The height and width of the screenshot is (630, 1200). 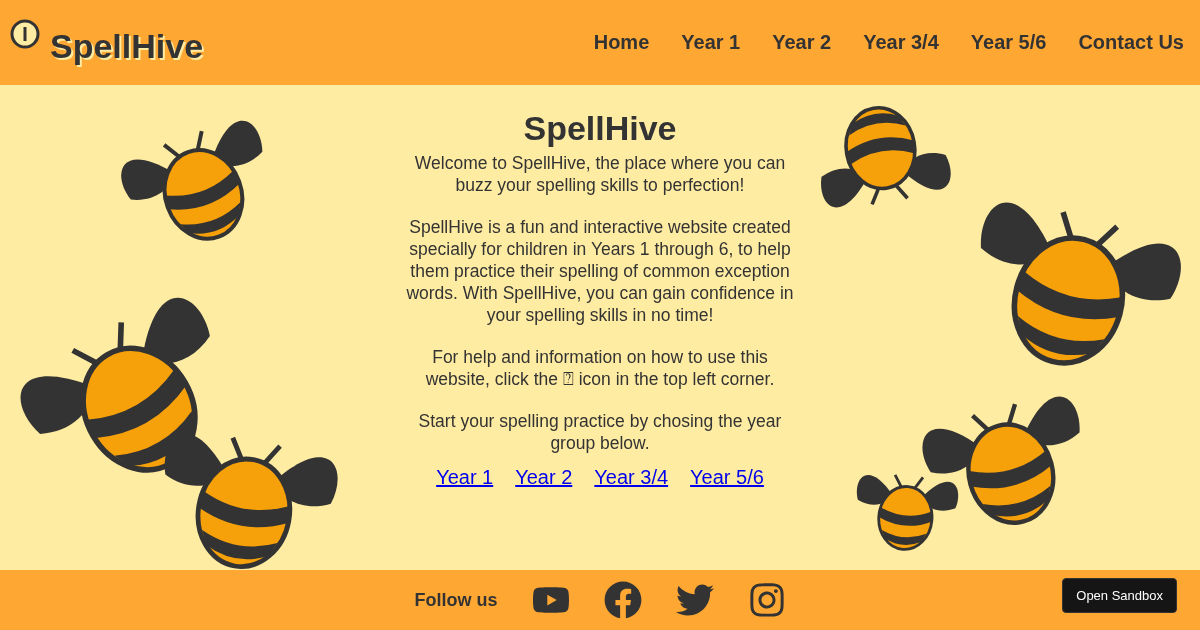 I want to click on nav-link: Year 2, so click(x=802, y=42).